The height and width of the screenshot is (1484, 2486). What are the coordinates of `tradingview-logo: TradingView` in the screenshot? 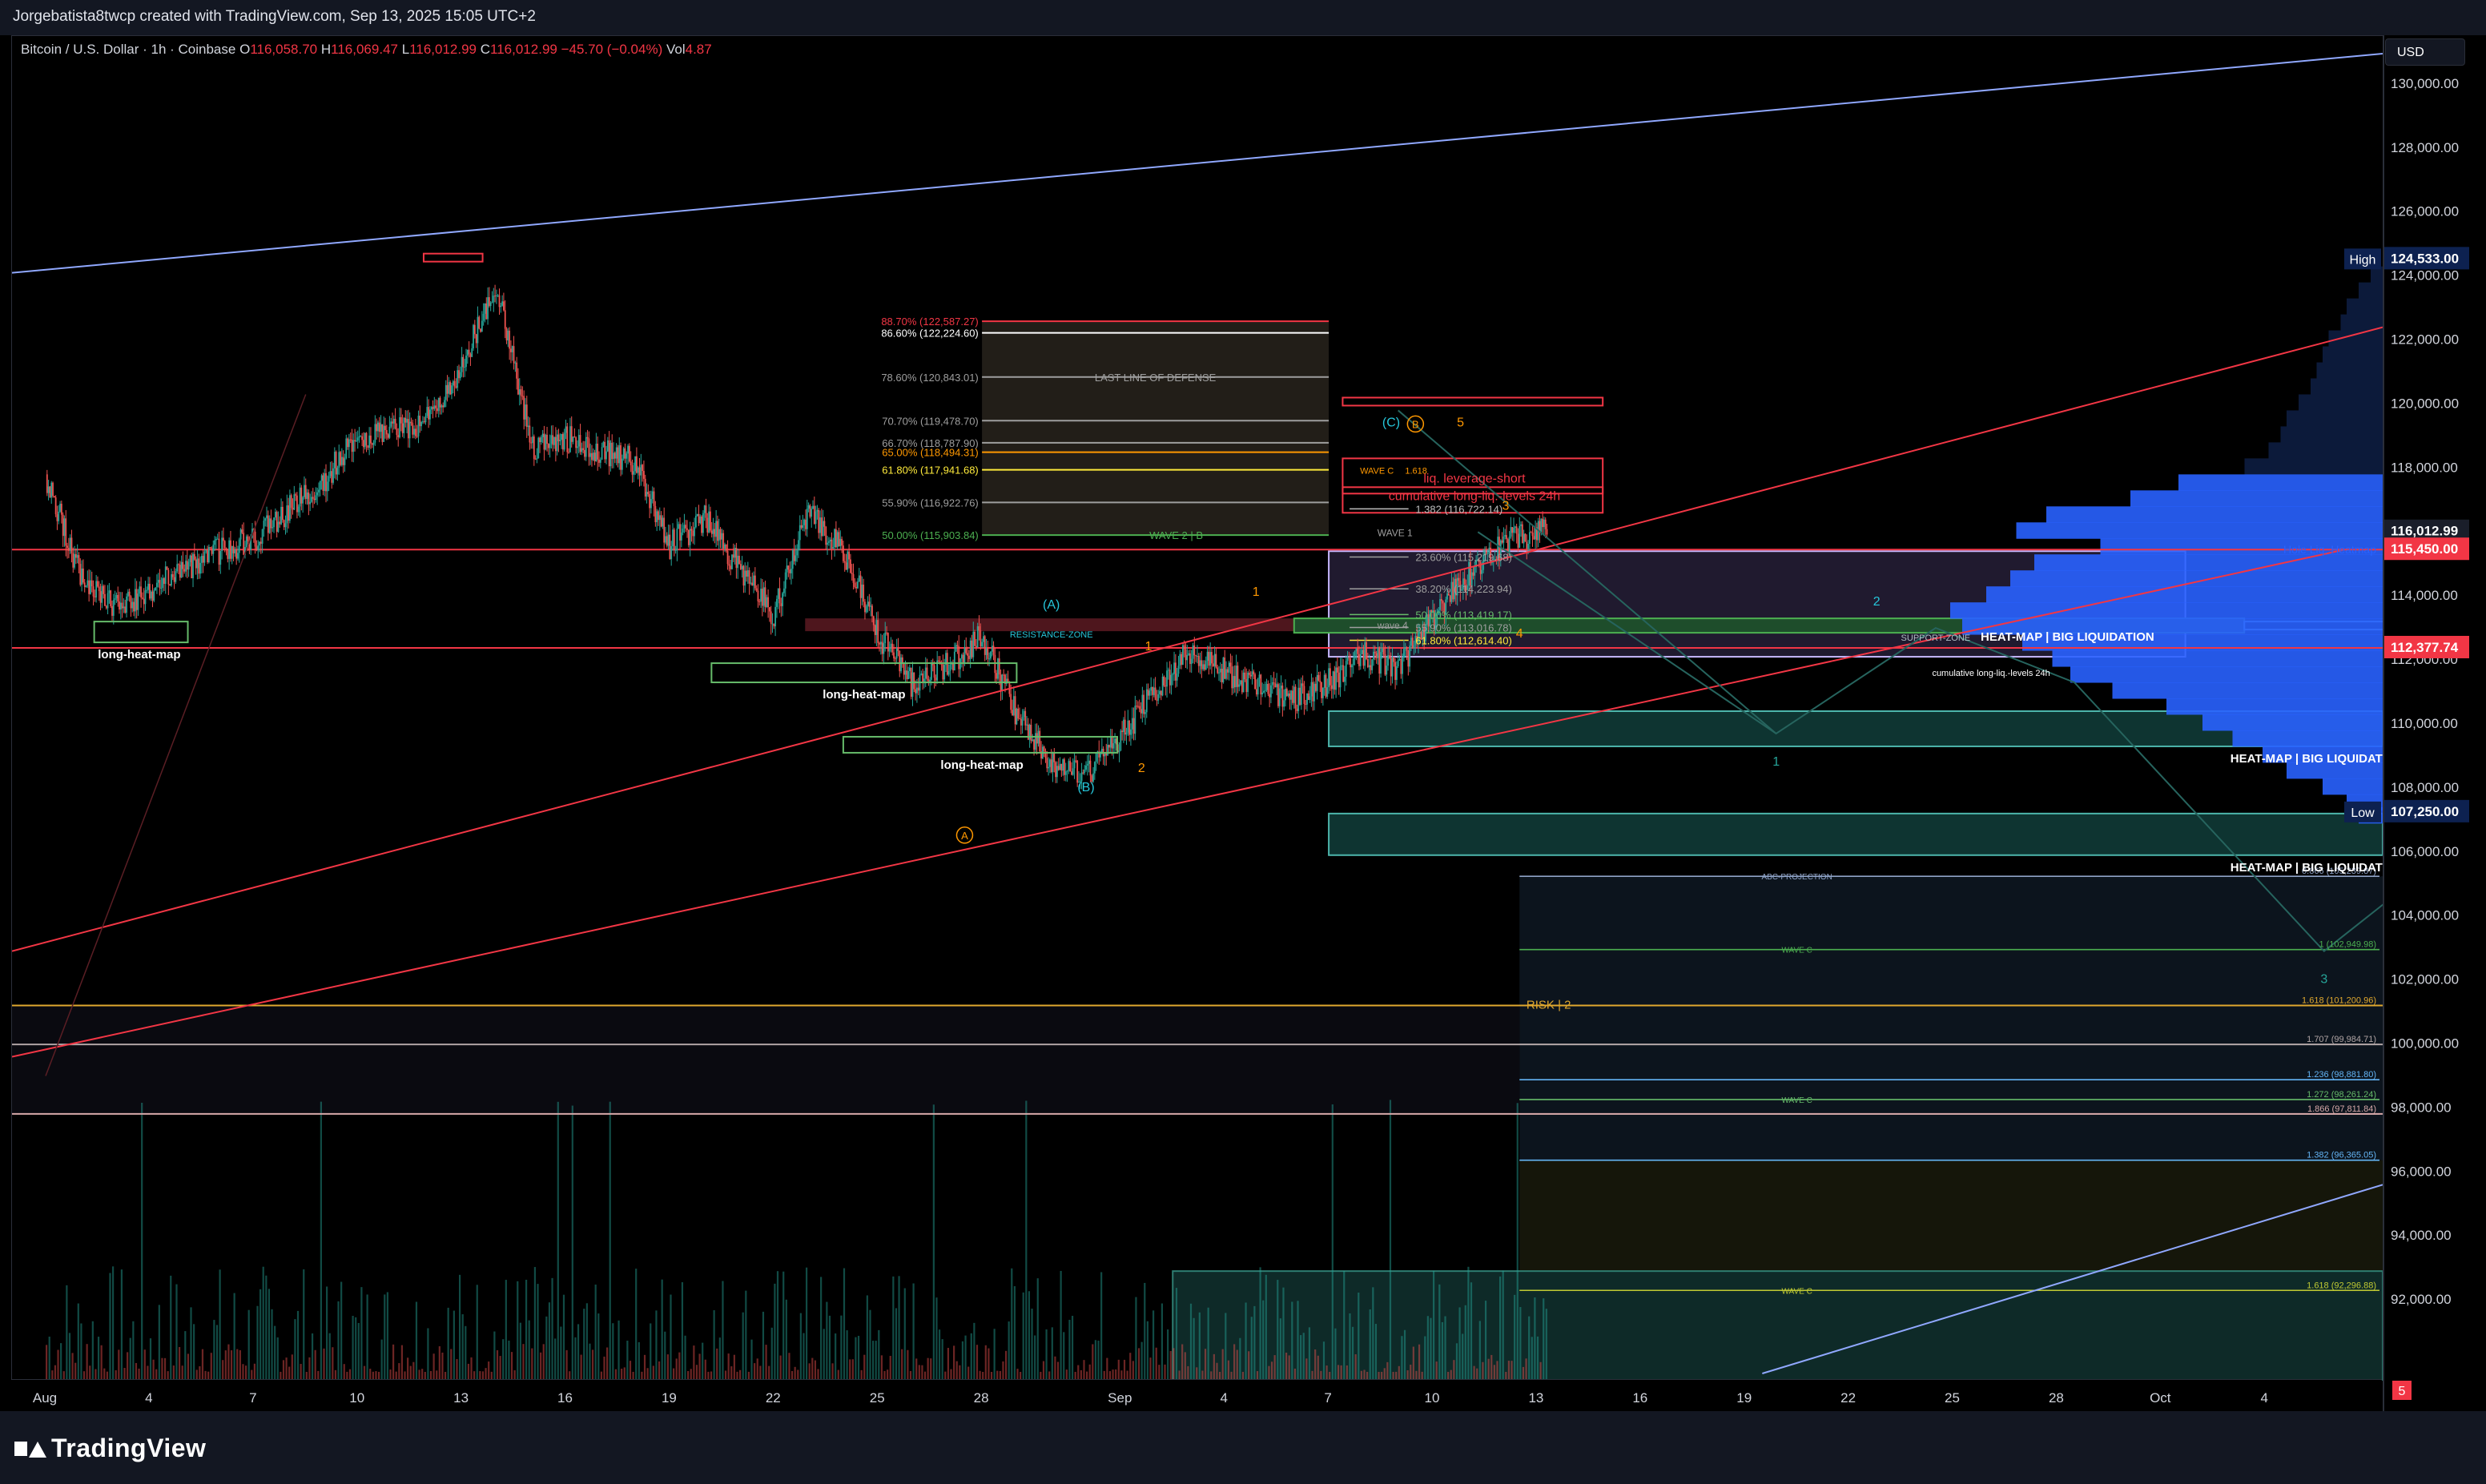 It's located at (110, 1448).